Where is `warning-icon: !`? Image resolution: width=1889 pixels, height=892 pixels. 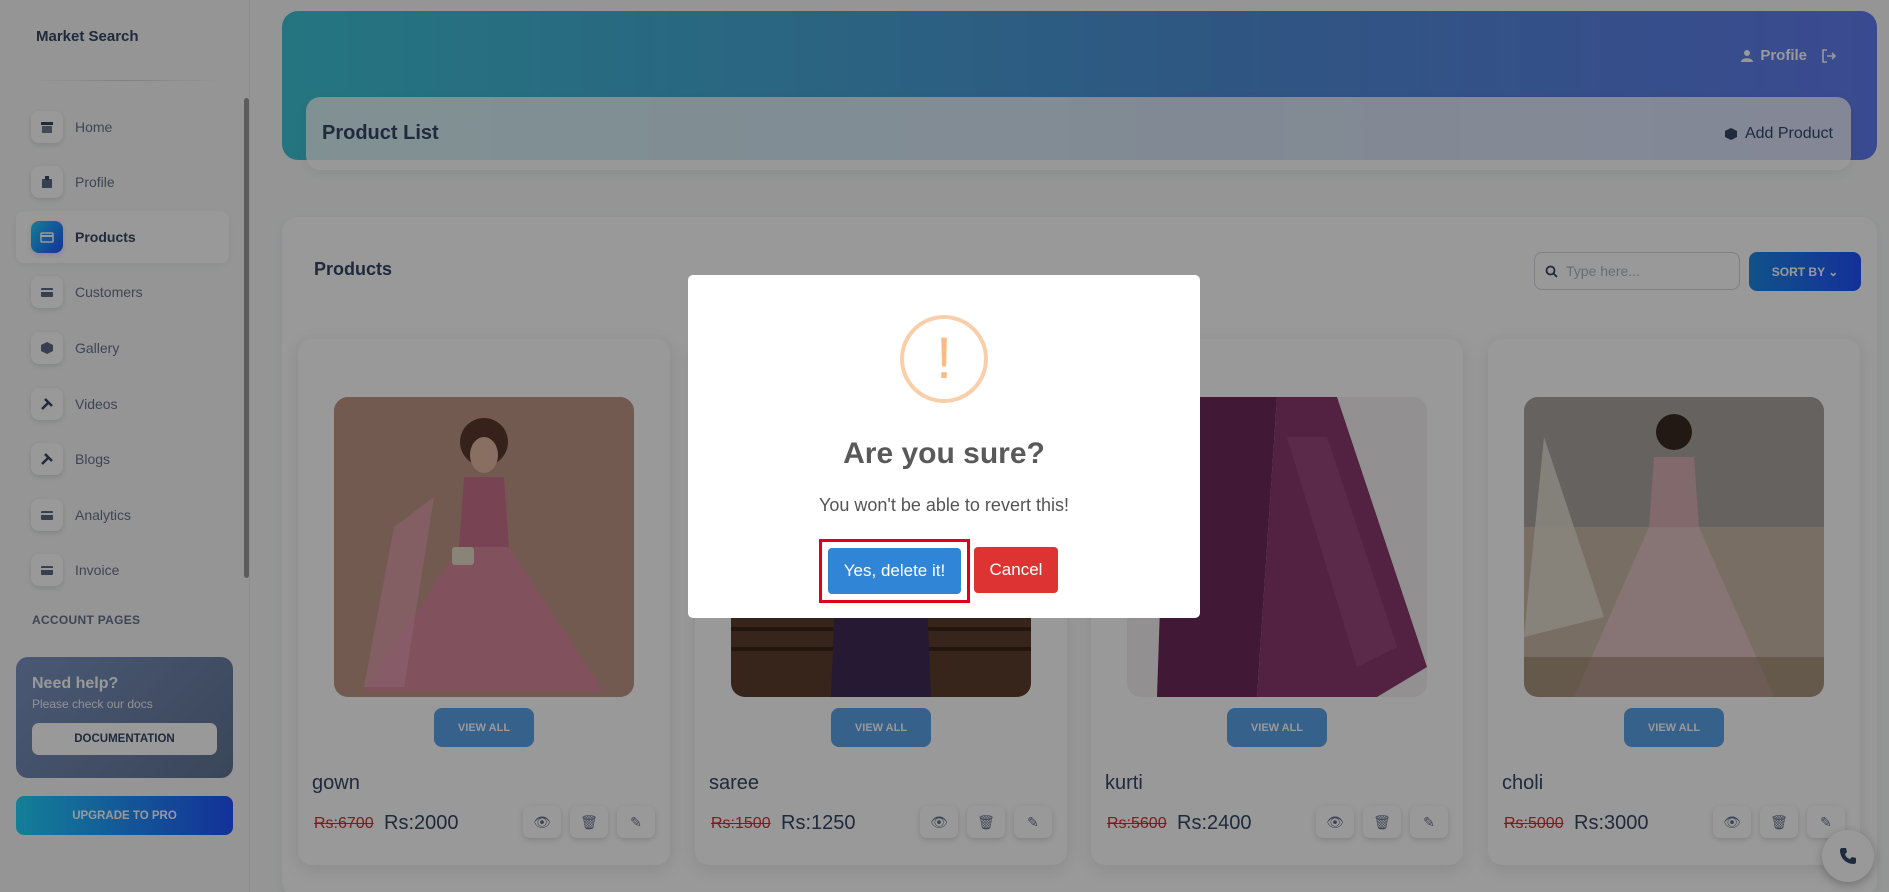 warning-icon: ! is located at coordinates (944, 359).